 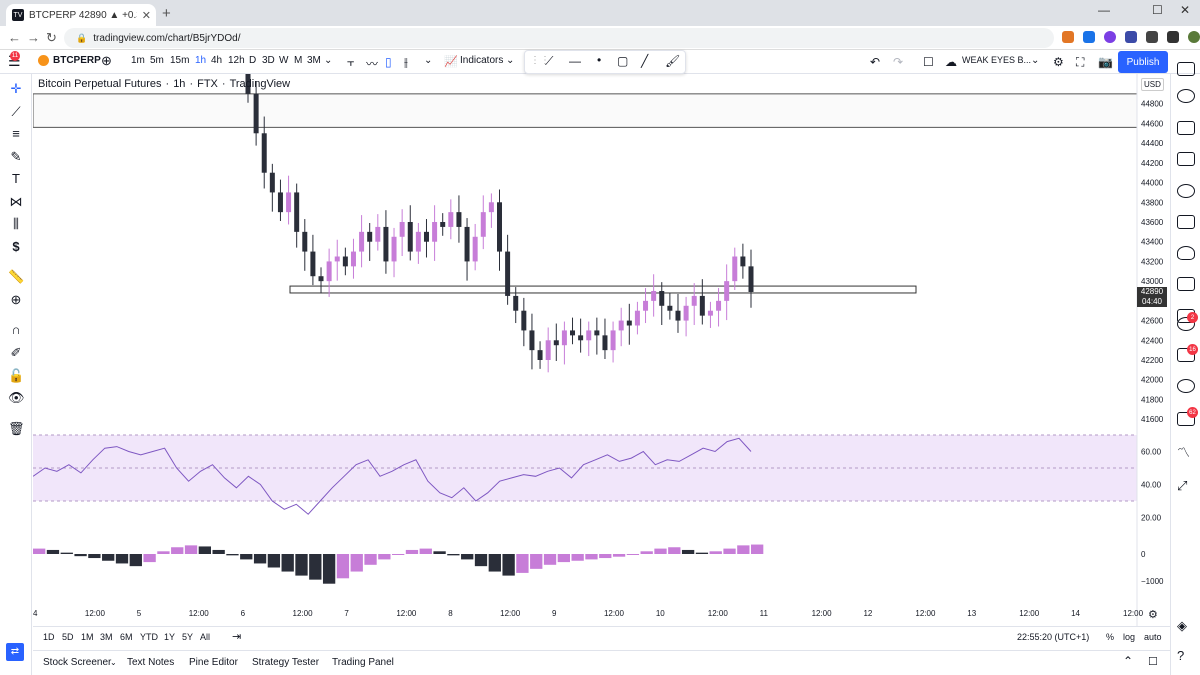 I want to click on text-tool-icon: T, so click(x=16, y=178).